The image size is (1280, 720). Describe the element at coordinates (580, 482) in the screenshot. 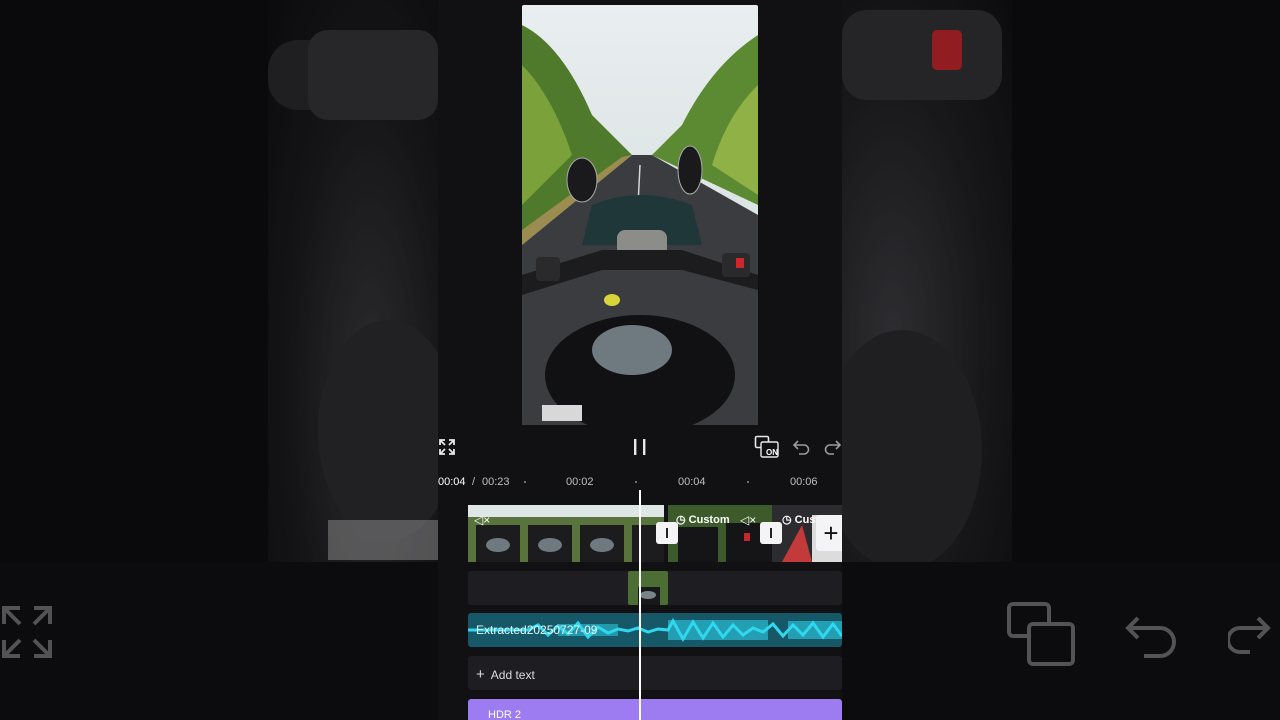

I see `ruler-tick-label: 00:02` at that location.